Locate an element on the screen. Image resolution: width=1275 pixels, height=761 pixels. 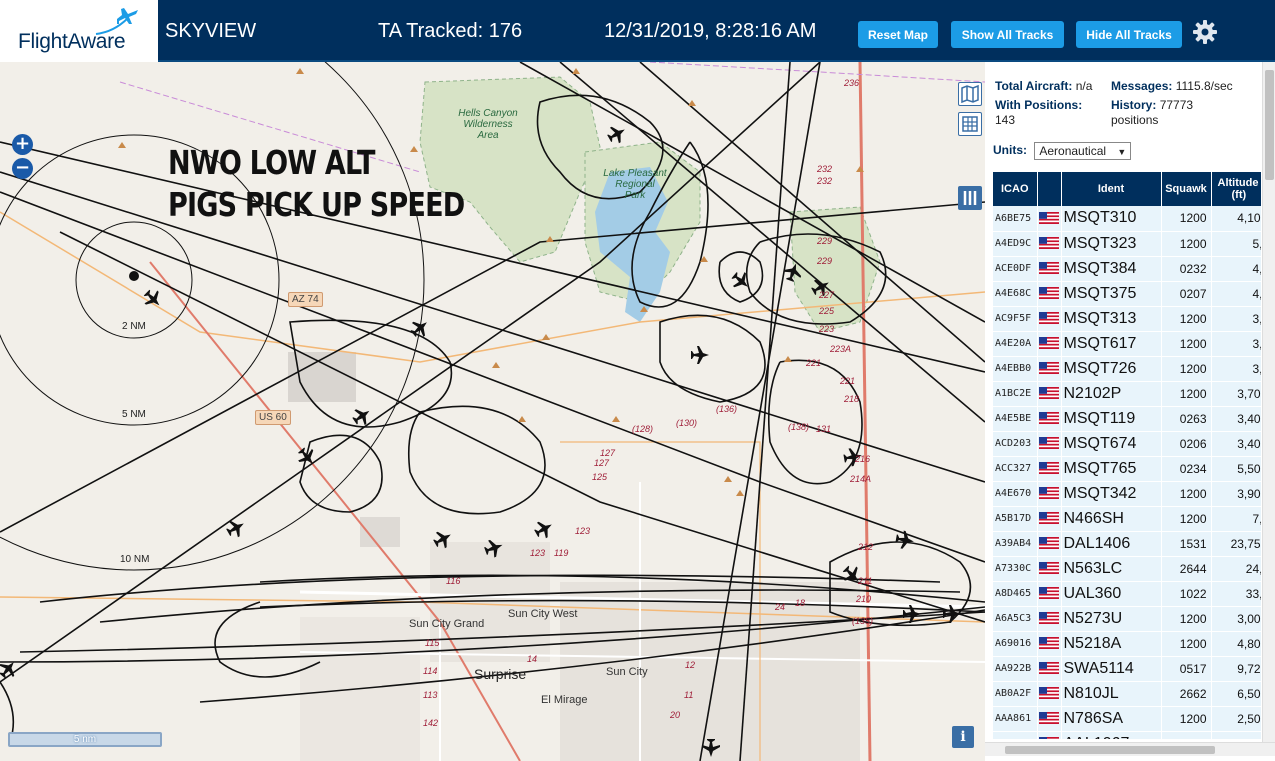
row-icao: A69016 is located at coordinates (1015, 644).